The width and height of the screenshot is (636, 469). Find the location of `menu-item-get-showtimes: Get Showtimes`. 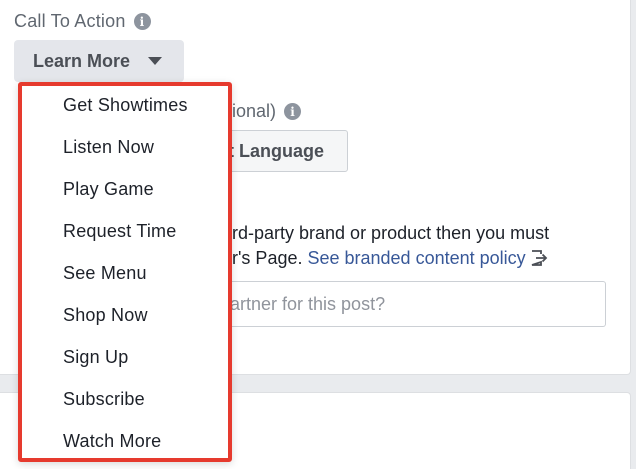

menu-item-get-showtimes: Get Showtimes is located at coordinates (125, 105).